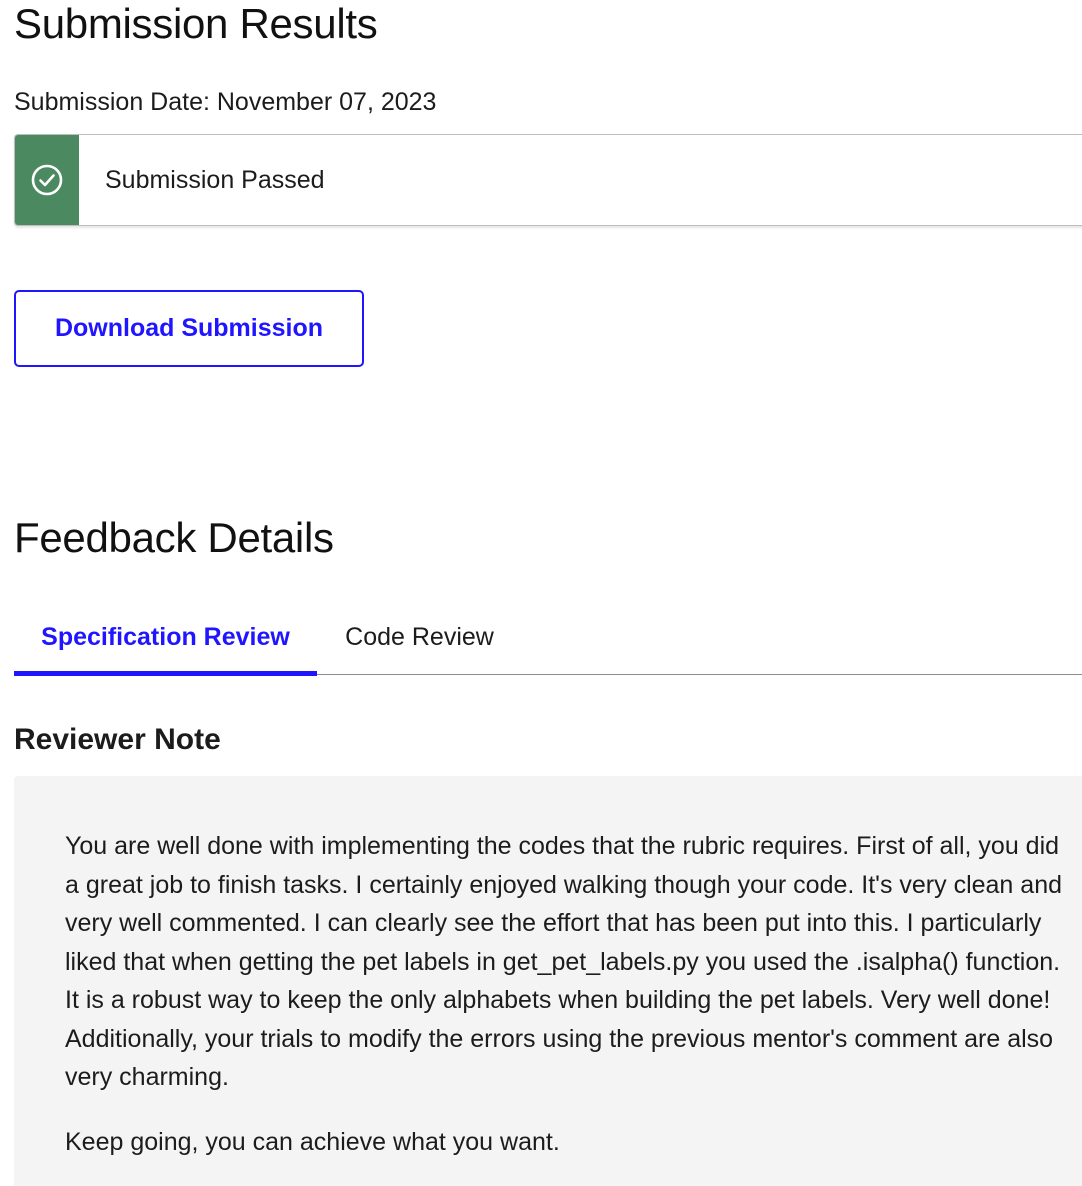 Image resolution: width=1082 pixels, height=1186 pixels. What do you see at coordinates (548, 180) in the screenshot?
I see `status-banner: Submission Passed` at bounding box center [548, 180].